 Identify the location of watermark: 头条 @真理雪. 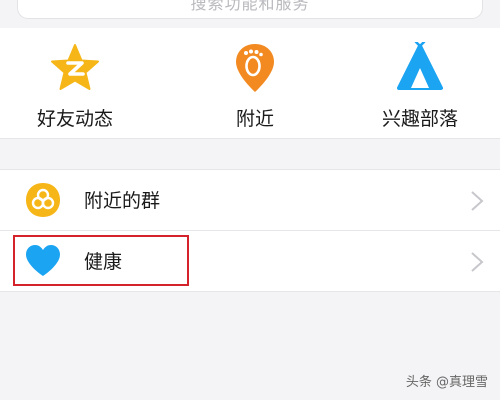
(446, 382).